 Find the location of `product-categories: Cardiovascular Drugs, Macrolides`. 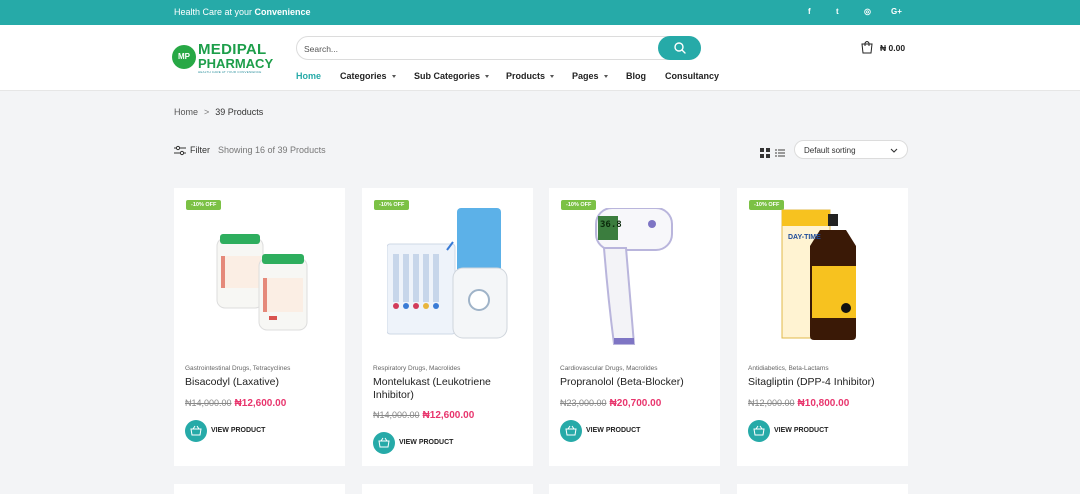

product-categories: Cardiovascular Drugs, Macrolides is located at coordinates (609, 368).